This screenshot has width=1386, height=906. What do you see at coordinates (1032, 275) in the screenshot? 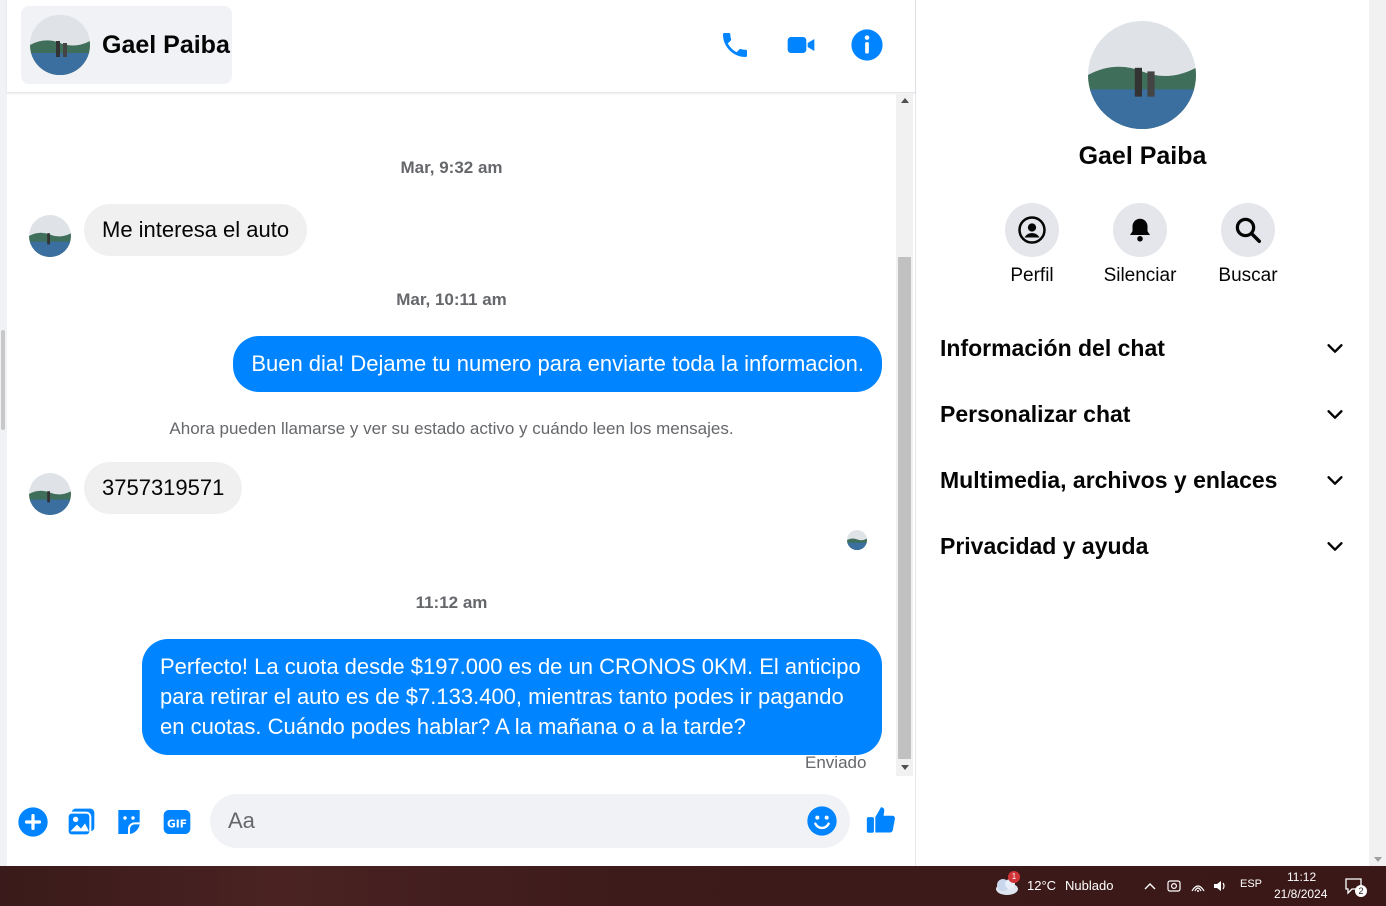
I see `profile-action-label: Perfil` at bounding box center [1032, 275].